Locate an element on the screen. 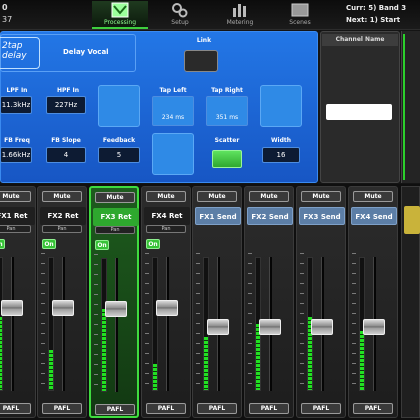 This screenshot has height=420, width=420. strip-name-label: FX1 Send is located at coordinates (218, 216).